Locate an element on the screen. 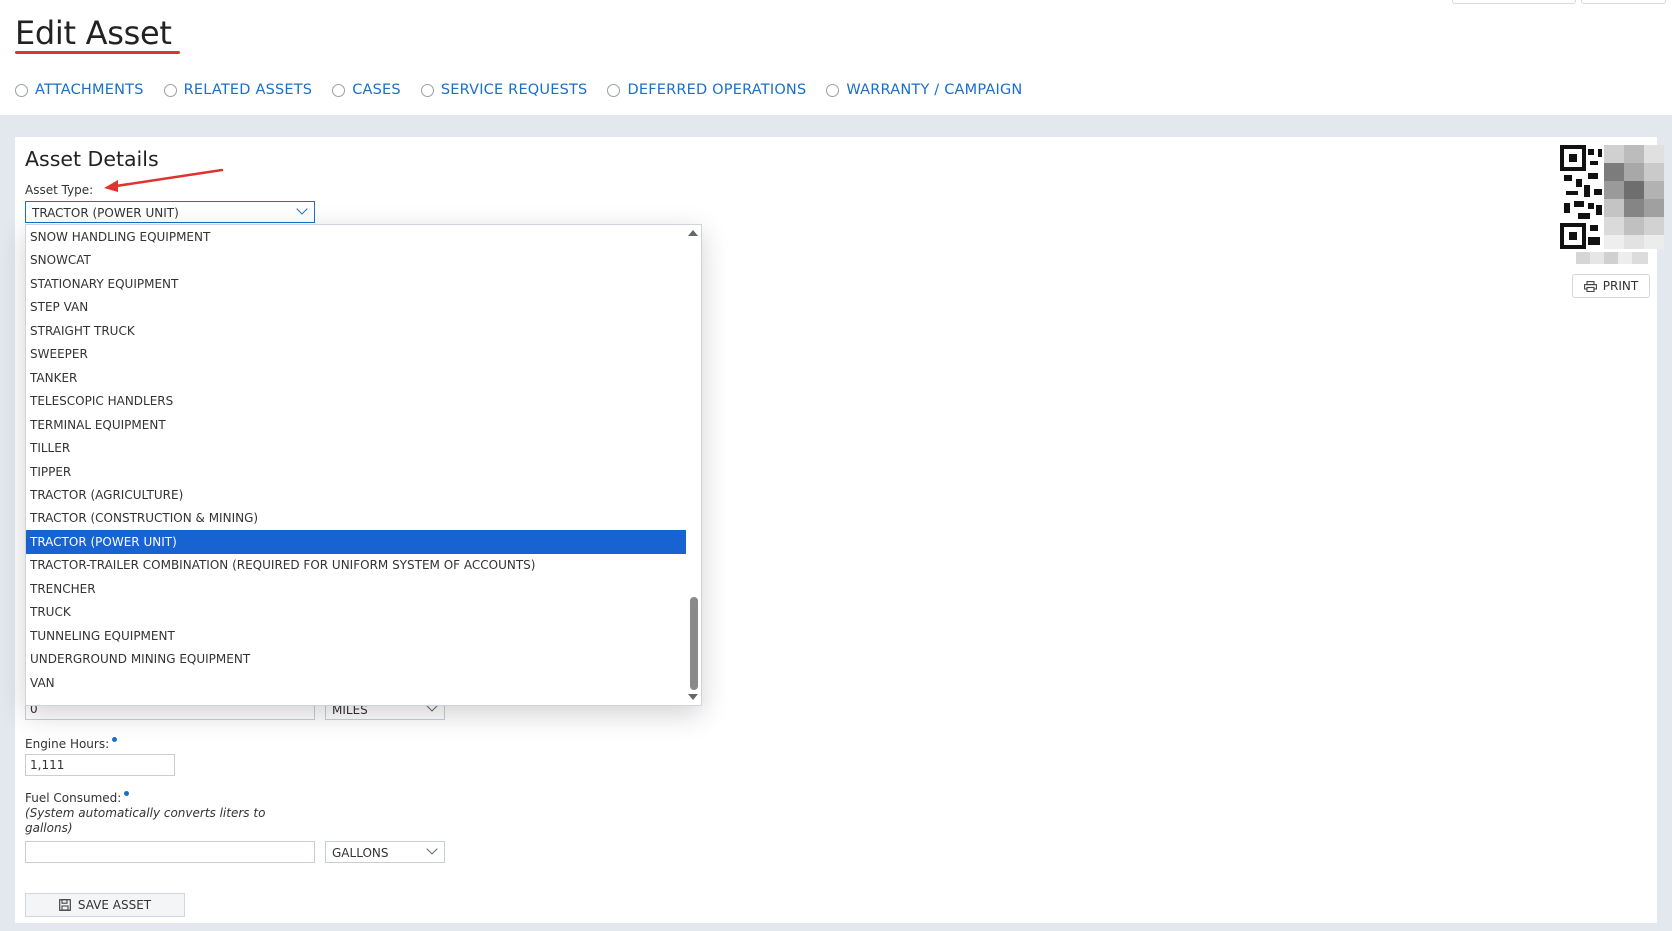 Image resolution: width=1672 pixels, height=931 pixels. save-asset-label: SAVE ASSET is located at coordinates (114, 905).